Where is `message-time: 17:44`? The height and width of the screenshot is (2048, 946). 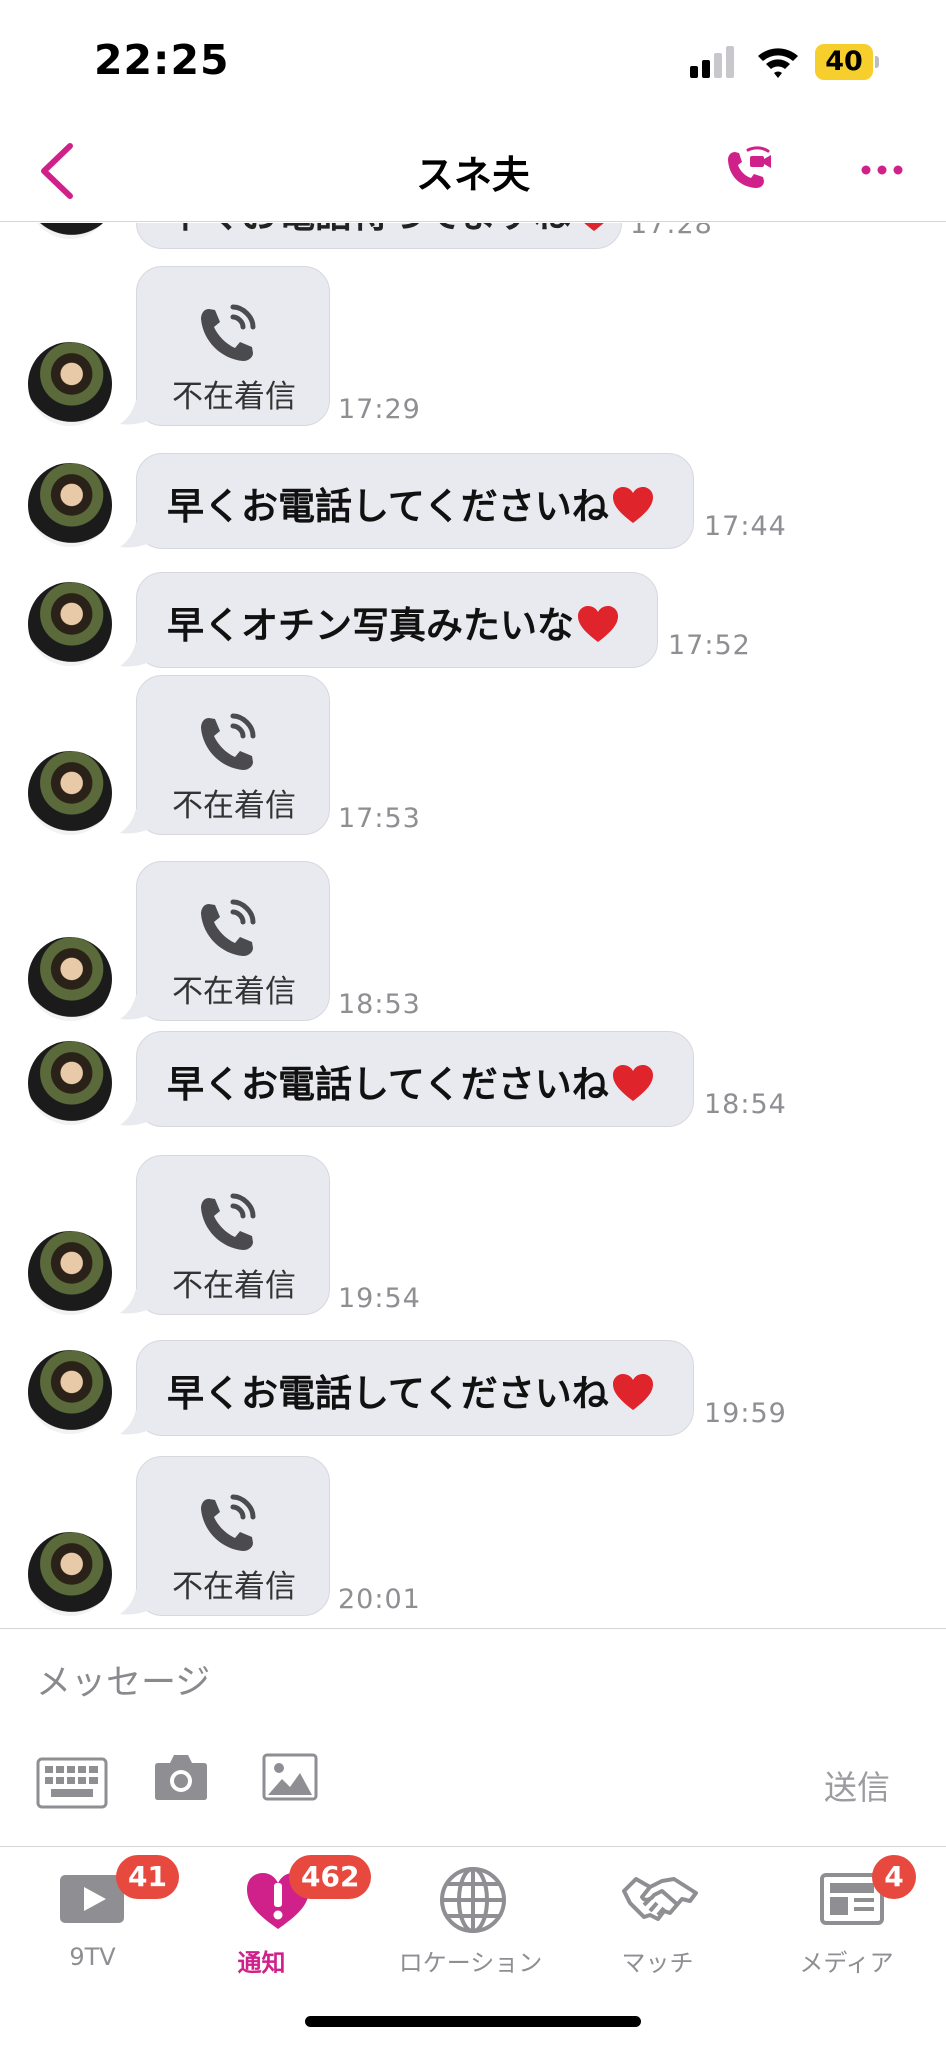 message-time: 17:44 is located at coordinates (745, 526).